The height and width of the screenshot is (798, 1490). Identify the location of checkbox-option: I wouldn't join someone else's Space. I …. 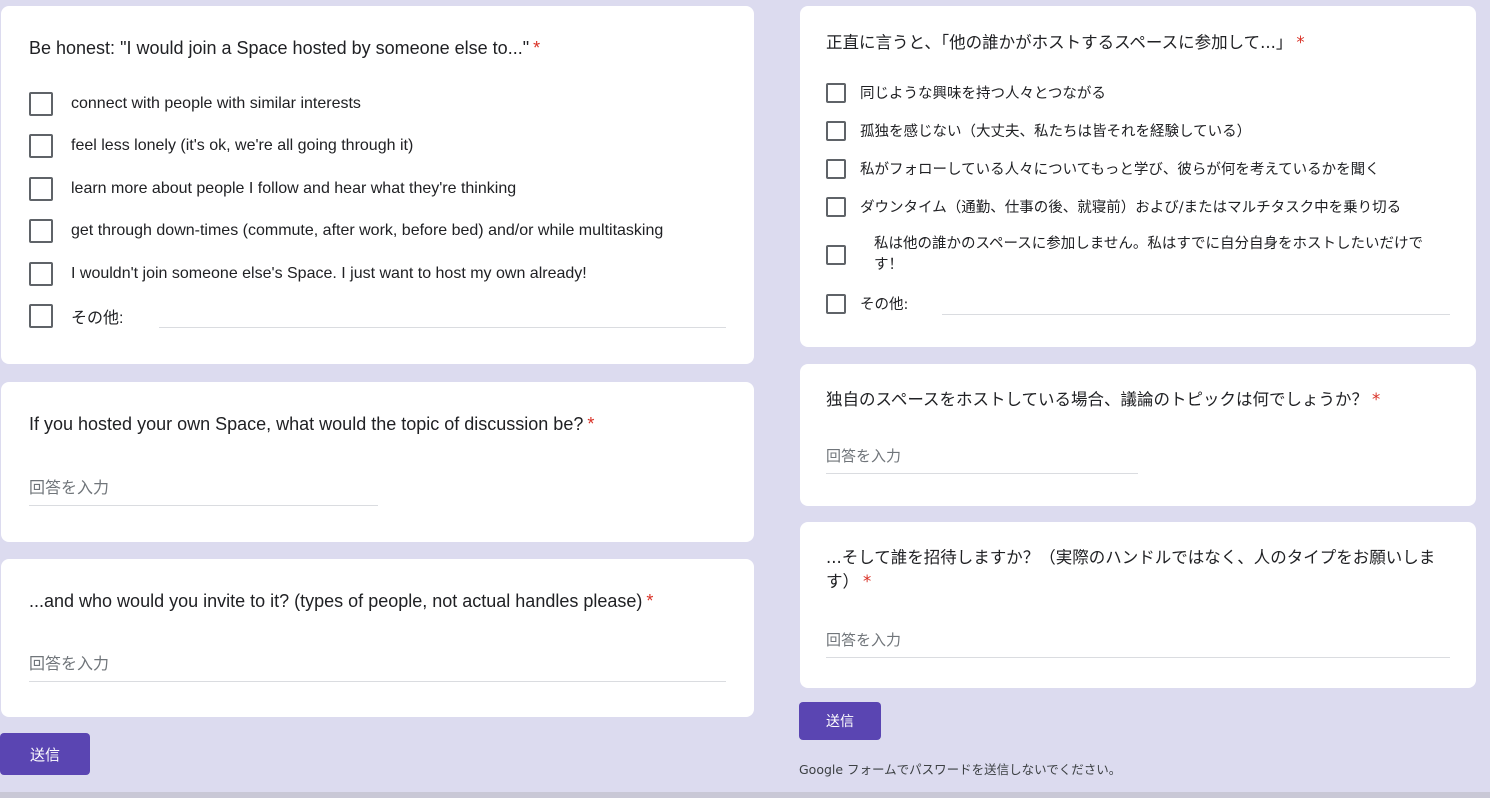
(308, 274).